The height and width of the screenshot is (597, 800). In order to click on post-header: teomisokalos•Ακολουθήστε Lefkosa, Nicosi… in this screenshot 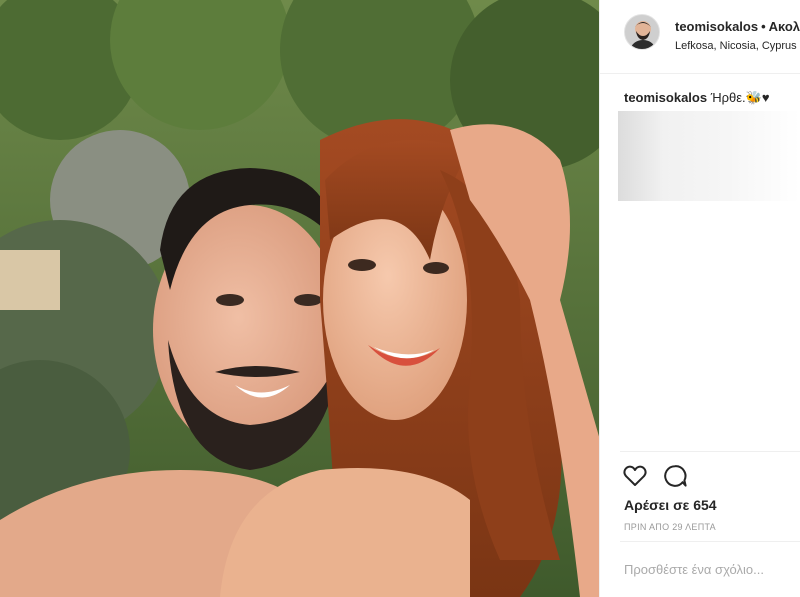, I will do `click(700, 37)`.